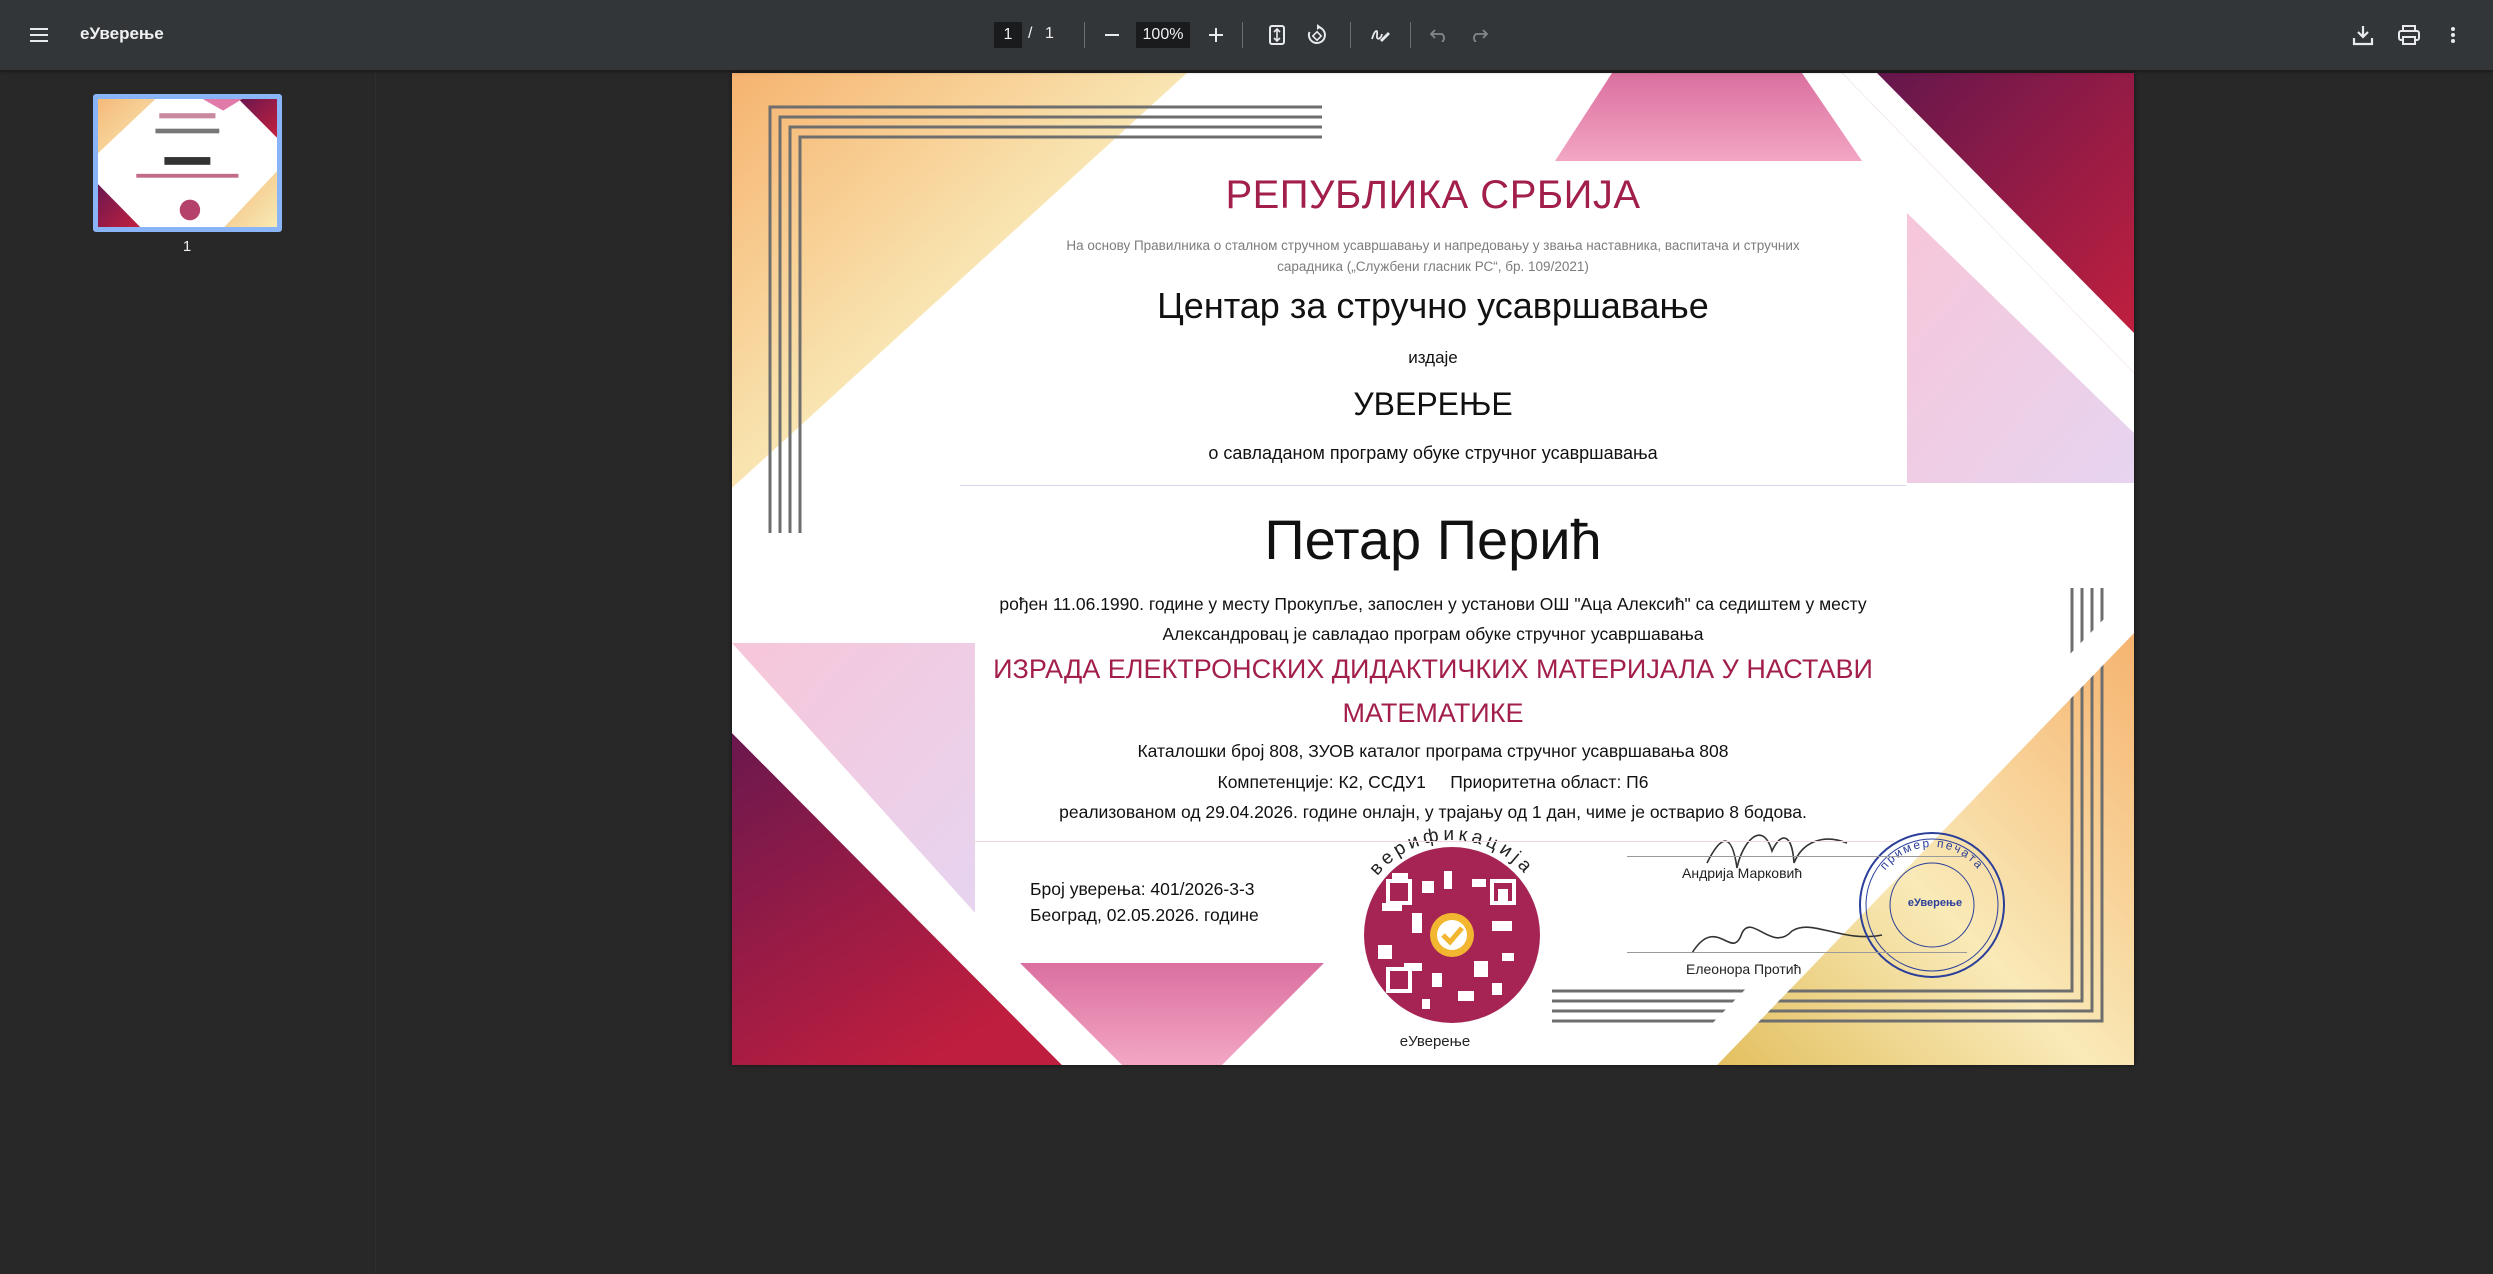  Describe the element at coordinates (1144, 915) in the screenshot. I see `certificate-place-date: Београд, 02.05.2026. године` at that location.